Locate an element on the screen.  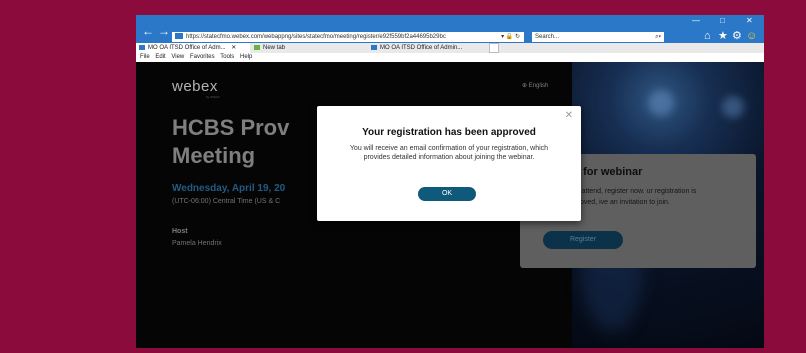
address-controls: ▾ 🔒 ↻ is located at coordinates (510, 37).